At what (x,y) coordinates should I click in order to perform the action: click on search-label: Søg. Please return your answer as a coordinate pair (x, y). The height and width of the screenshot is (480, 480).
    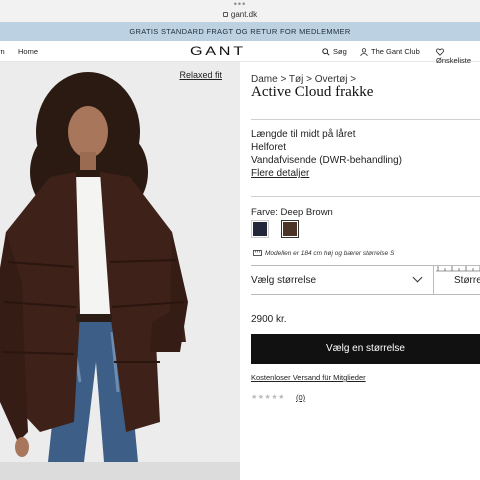
    Looking at the image, I should click on (340, 51).